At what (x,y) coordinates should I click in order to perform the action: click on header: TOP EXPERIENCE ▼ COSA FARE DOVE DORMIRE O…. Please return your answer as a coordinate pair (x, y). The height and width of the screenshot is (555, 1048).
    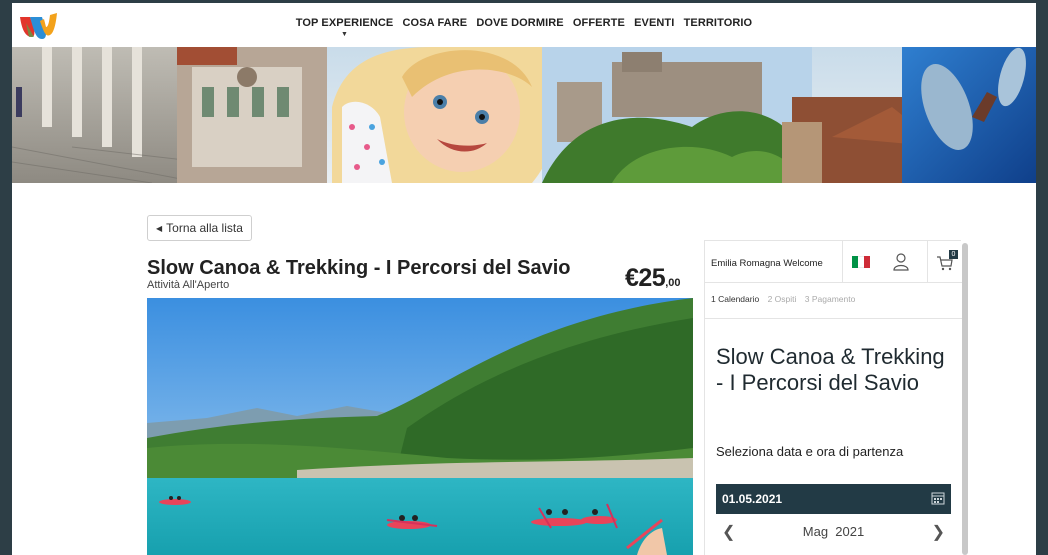
    Looking at the image, I should click on (524, 25).